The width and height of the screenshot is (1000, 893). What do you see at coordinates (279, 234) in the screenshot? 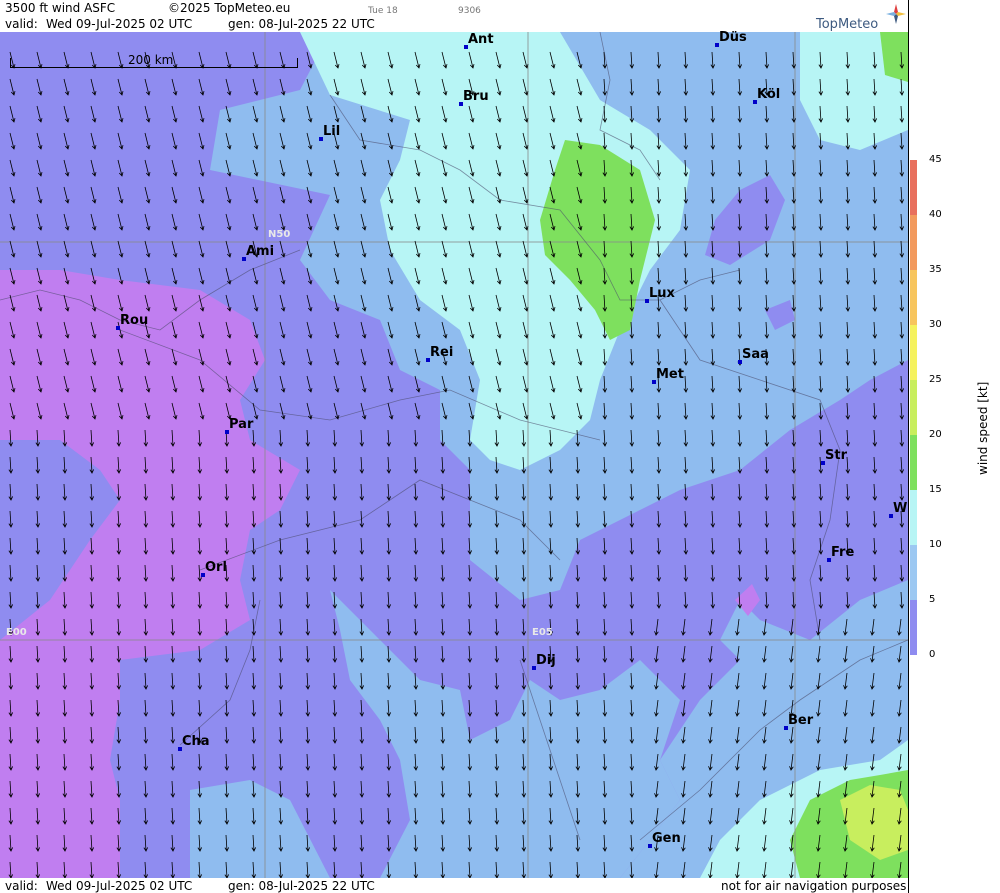
I see `lat-label-n50: N50` at bounding box center [279, 234].